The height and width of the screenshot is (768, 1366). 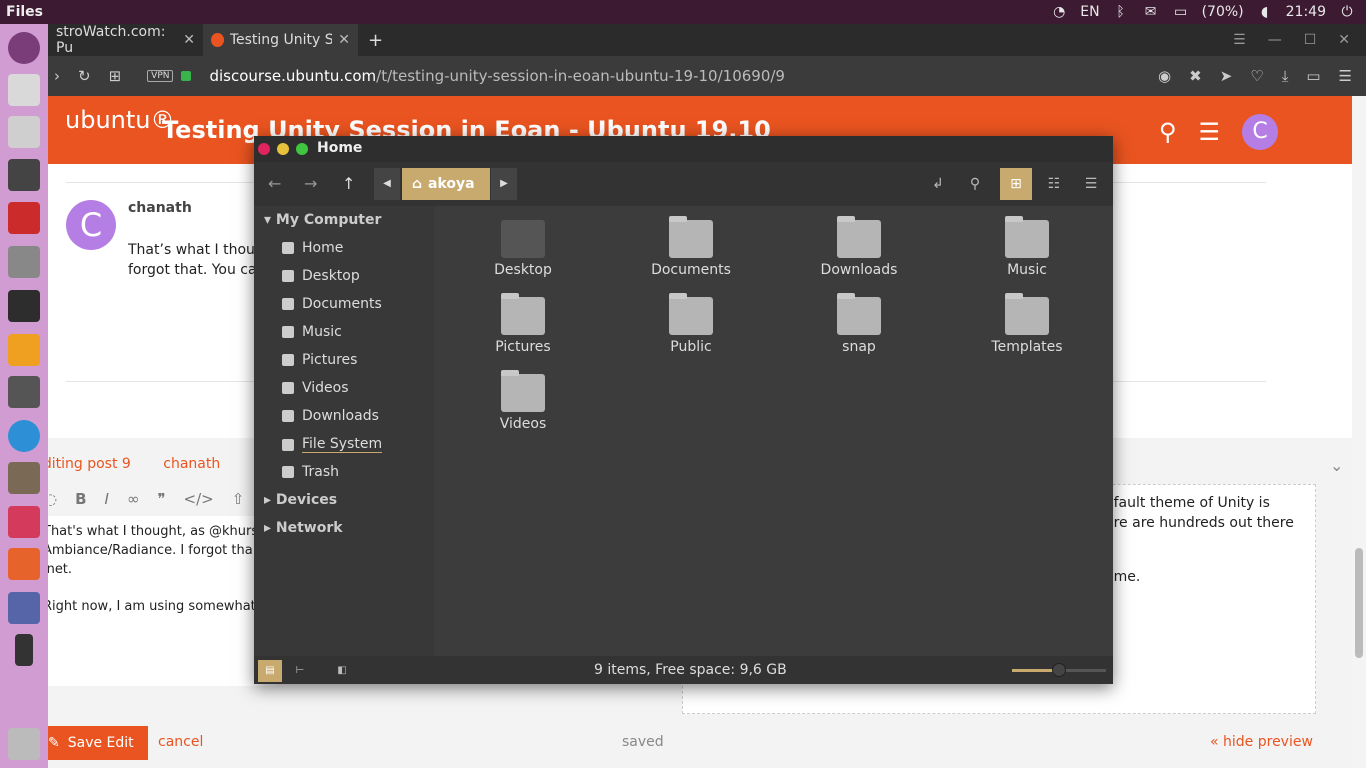 I want to click on maximize-icon: ☐, so click(x=1310, y=40).